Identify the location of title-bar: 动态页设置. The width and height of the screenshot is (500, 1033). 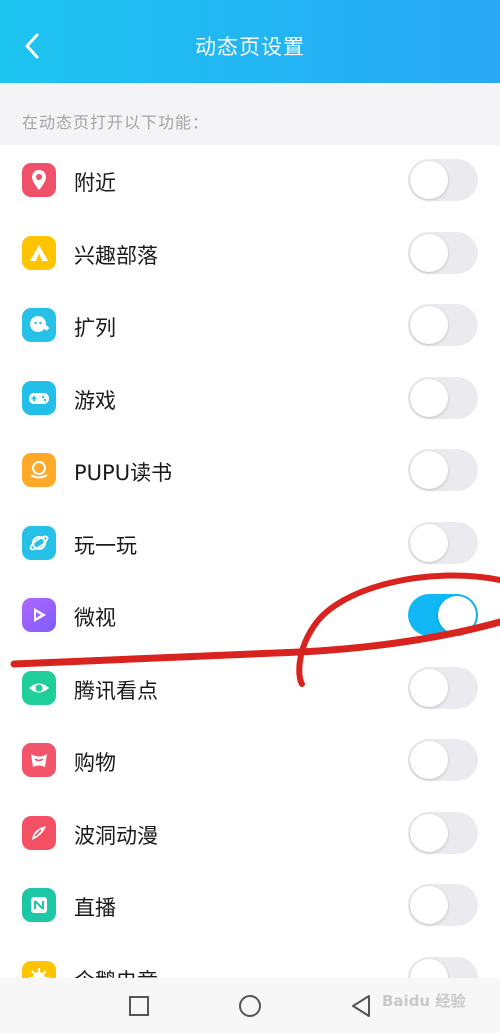
(250, 41).